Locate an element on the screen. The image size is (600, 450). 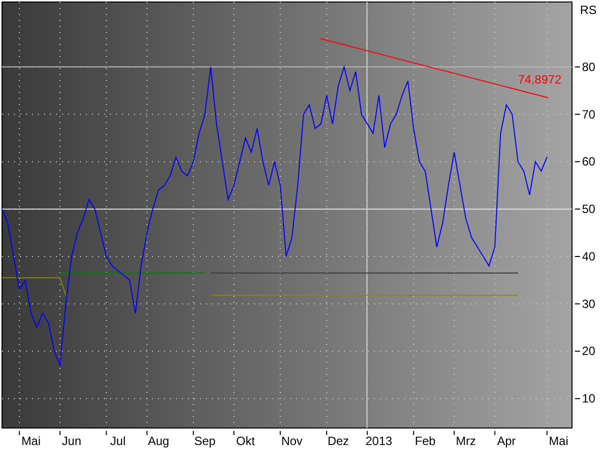
y-axis-label: 10 is located at coordinates (585, 399).